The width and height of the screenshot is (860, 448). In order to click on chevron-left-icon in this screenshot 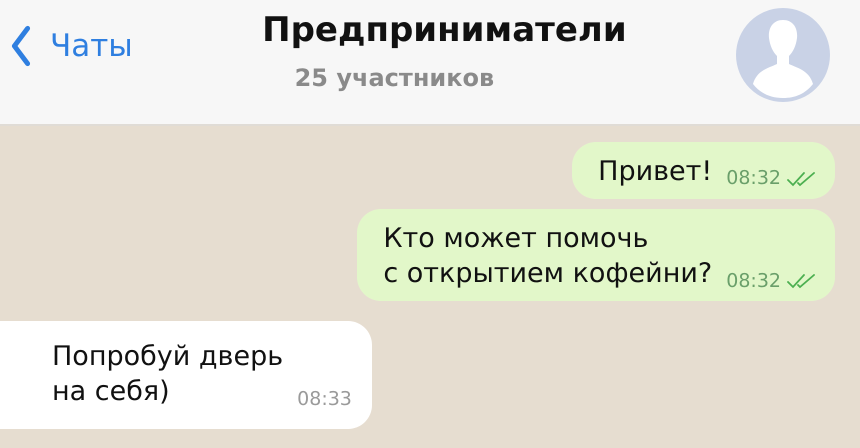, I will do `click(21, 46)`.